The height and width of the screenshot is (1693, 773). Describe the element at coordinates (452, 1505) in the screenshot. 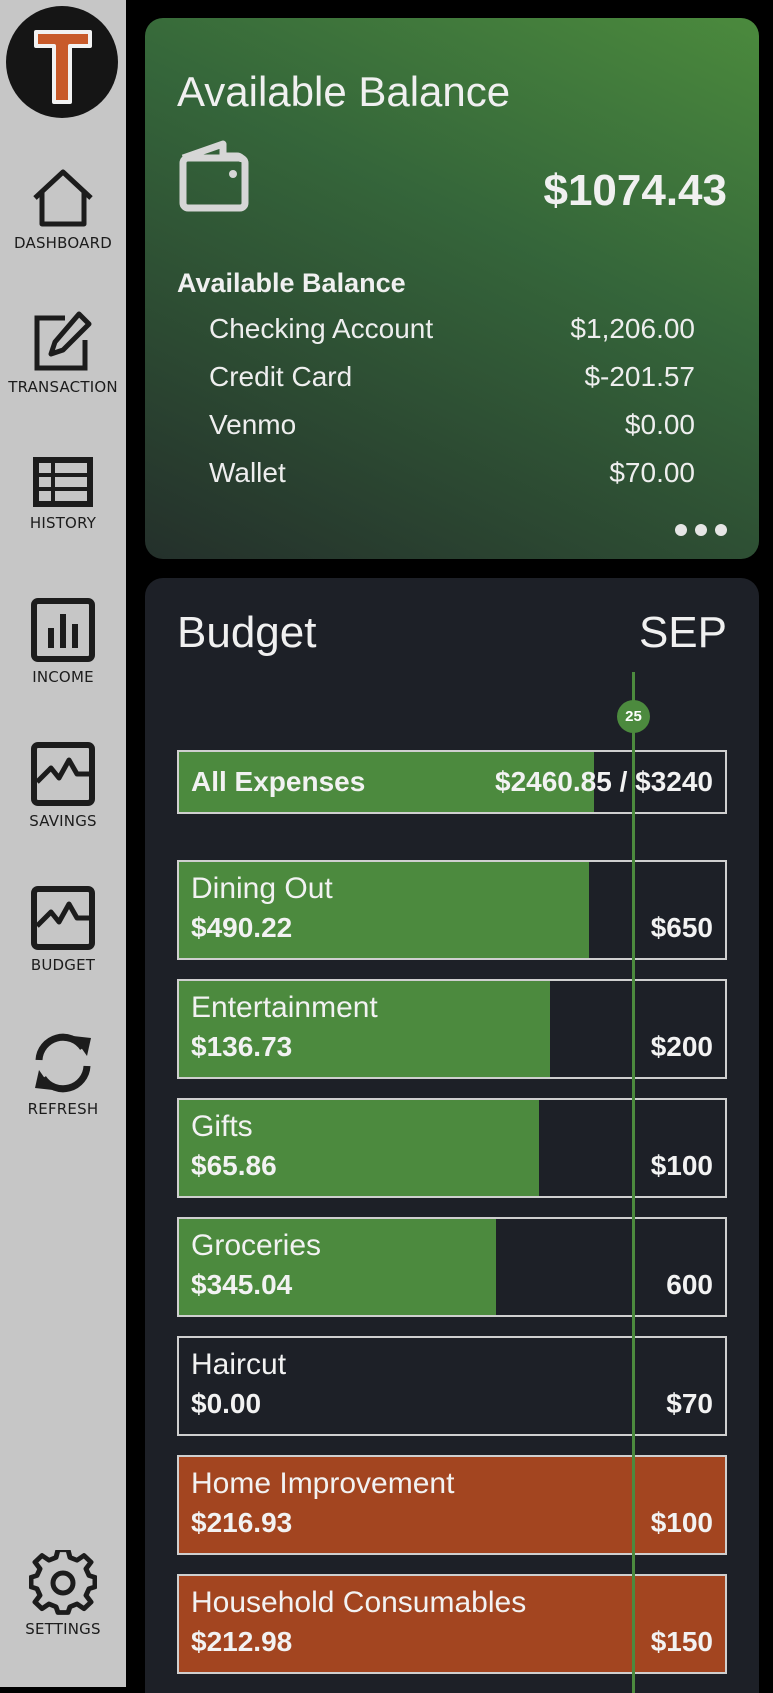

I see `budget-category-bar: Home Improvement $216.93 $100` at that location.